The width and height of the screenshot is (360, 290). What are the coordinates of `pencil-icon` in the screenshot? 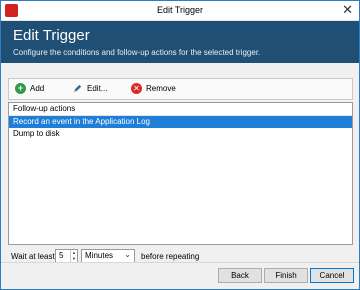 It's located at (77, 88).